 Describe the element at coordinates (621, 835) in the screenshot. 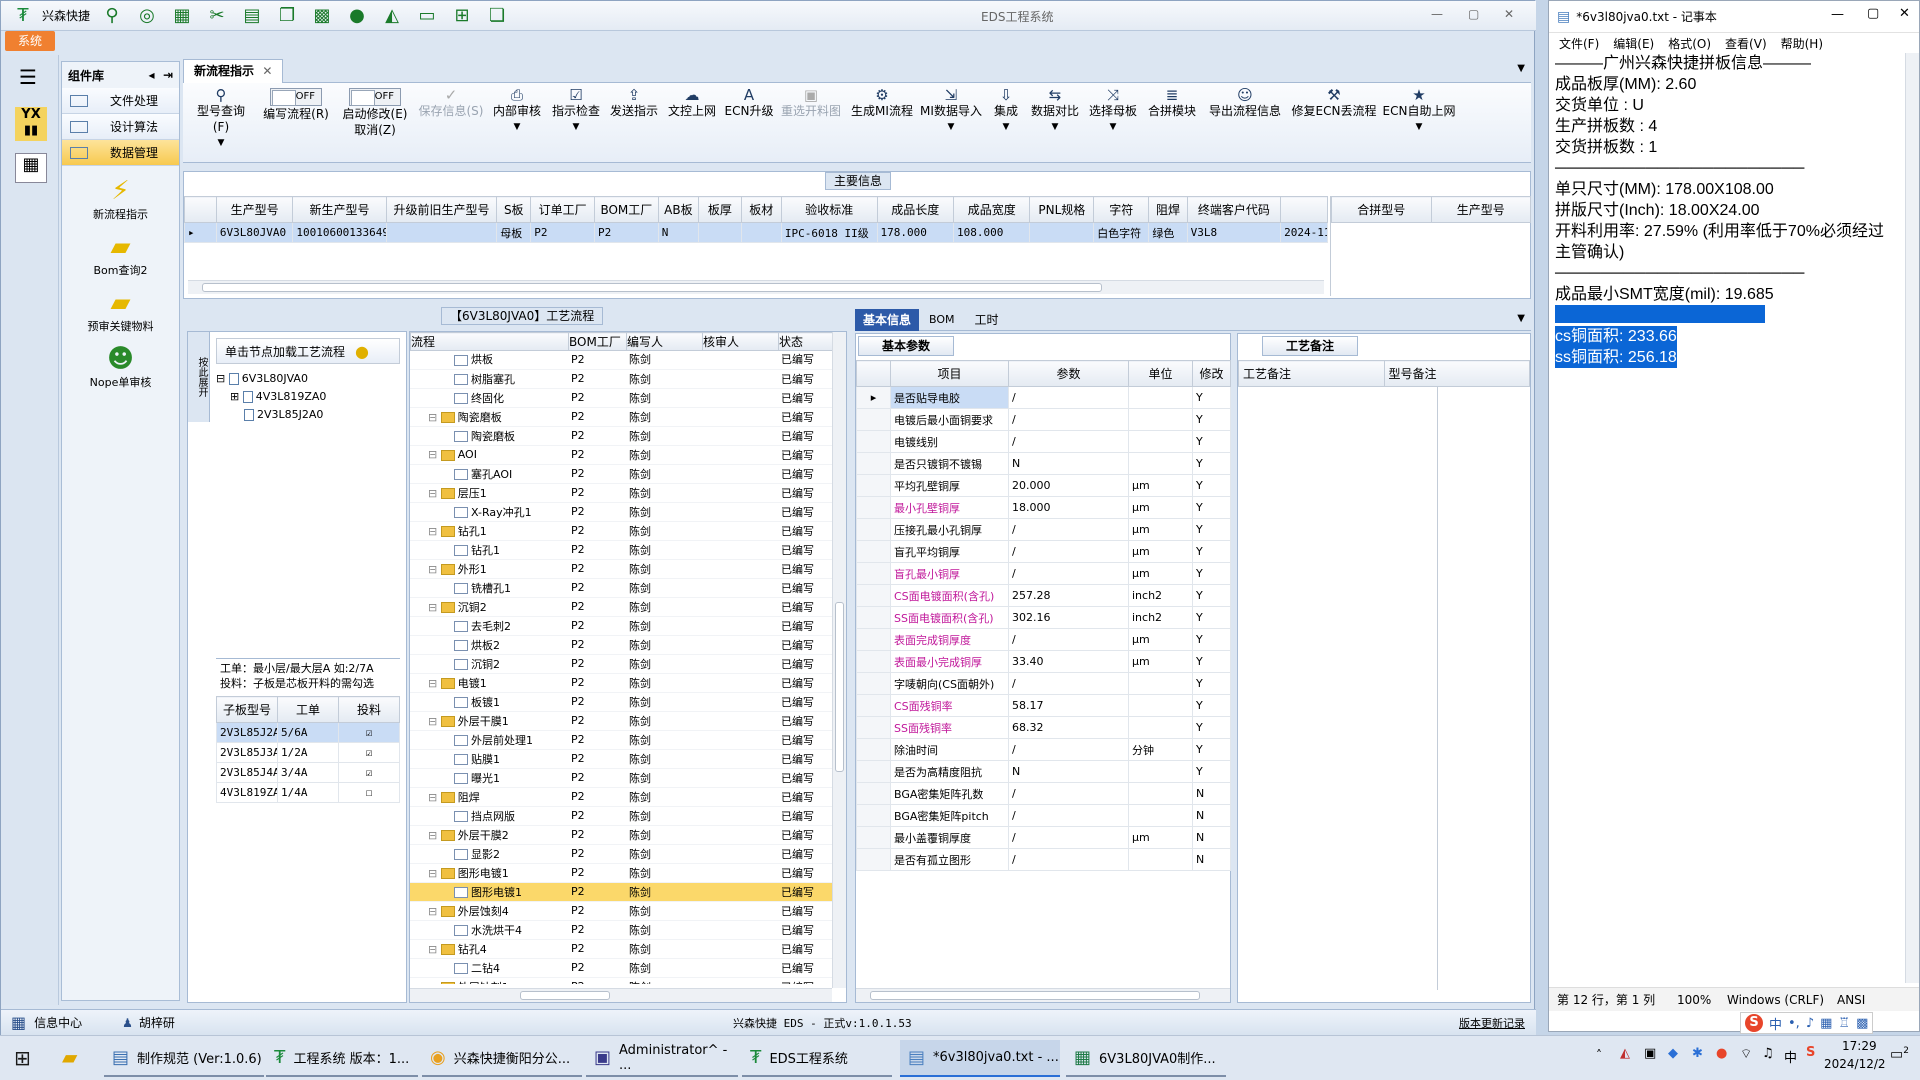

I see `process-row: ⊟ 外层干膜2 P2 陈剑 已编写` at that location.